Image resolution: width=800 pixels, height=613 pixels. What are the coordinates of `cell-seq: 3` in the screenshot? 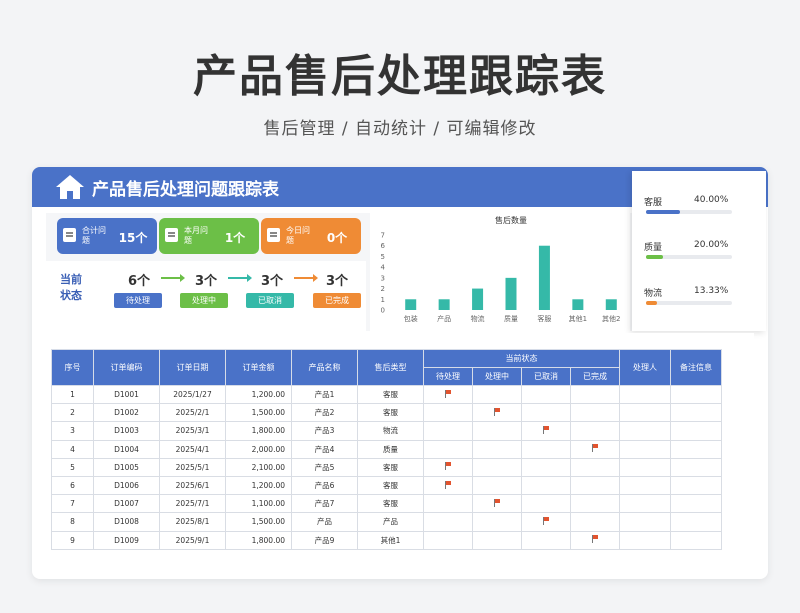 It's located at (72, 431).